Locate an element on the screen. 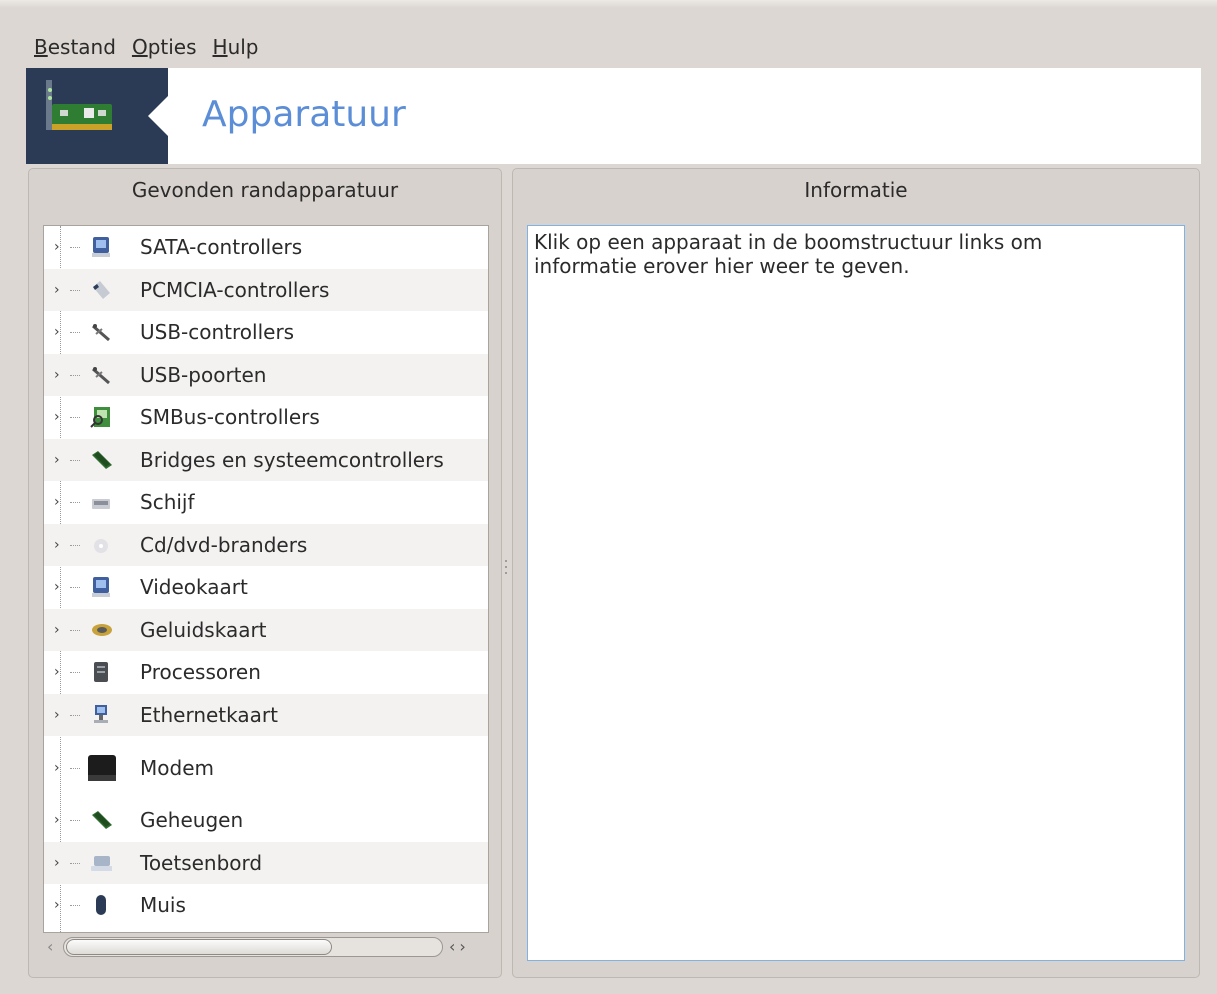  tree-item-geluidskaart: › Geluidskaart is located at coordinates (266, 629).